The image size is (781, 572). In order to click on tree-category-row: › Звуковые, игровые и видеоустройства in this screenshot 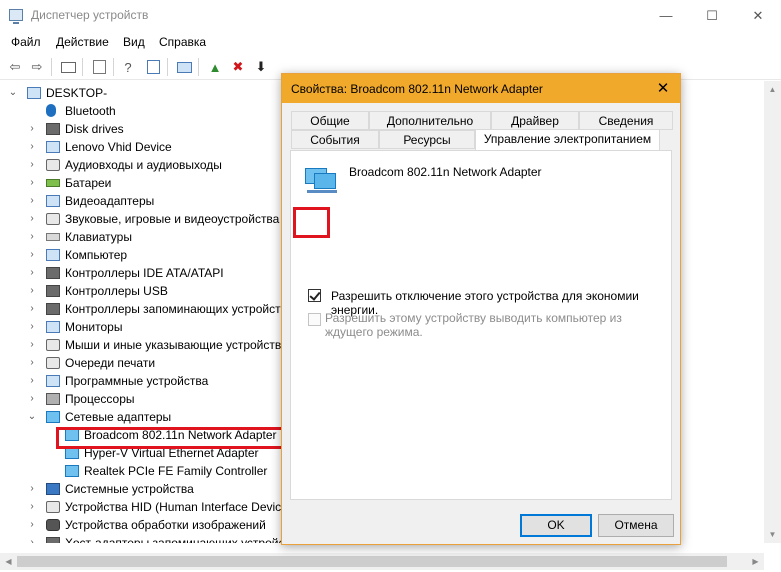, I will do `click(141, 219)`.